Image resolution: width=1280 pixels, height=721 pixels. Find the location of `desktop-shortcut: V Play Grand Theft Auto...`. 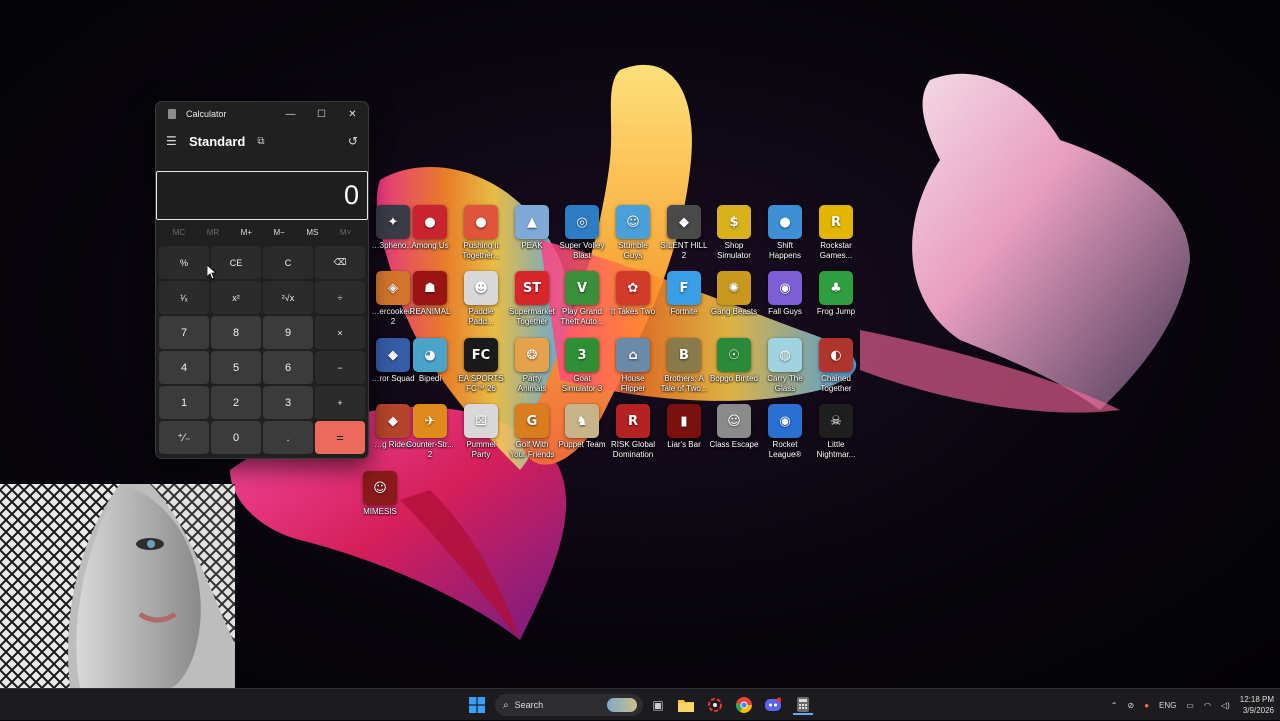

desktop-shortcut: V Play Grand Theft Auto... is located at coordinates (582, 304).